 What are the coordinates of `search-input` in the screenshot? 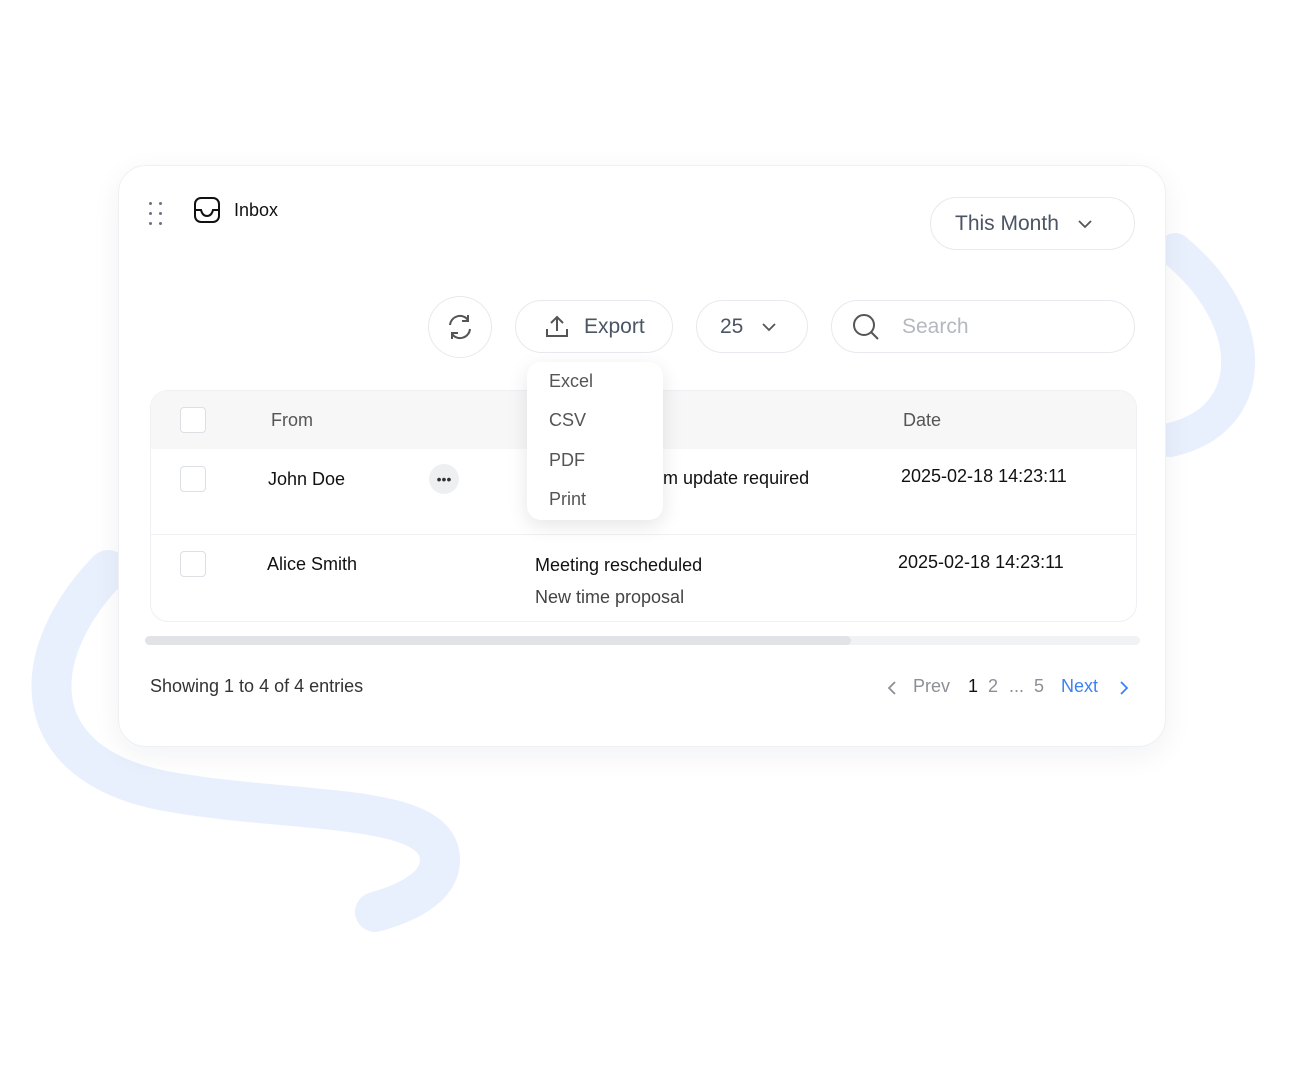 It's located at (1002, 326).